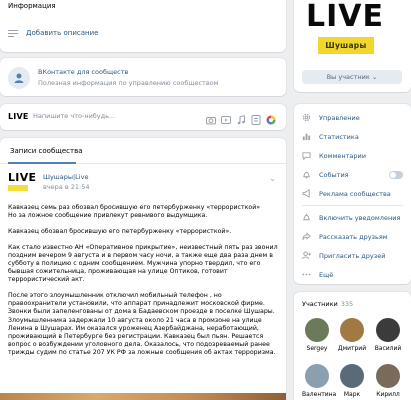 The height and width of the screenshot is (400, 411). I want to click on camera-icon, so click(211, 117).